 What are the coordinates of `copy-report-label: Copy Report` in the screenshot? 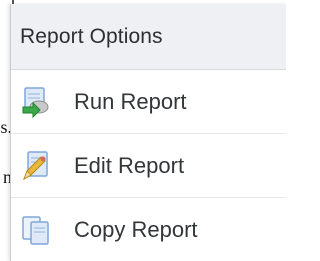 It's located at (136, 229).